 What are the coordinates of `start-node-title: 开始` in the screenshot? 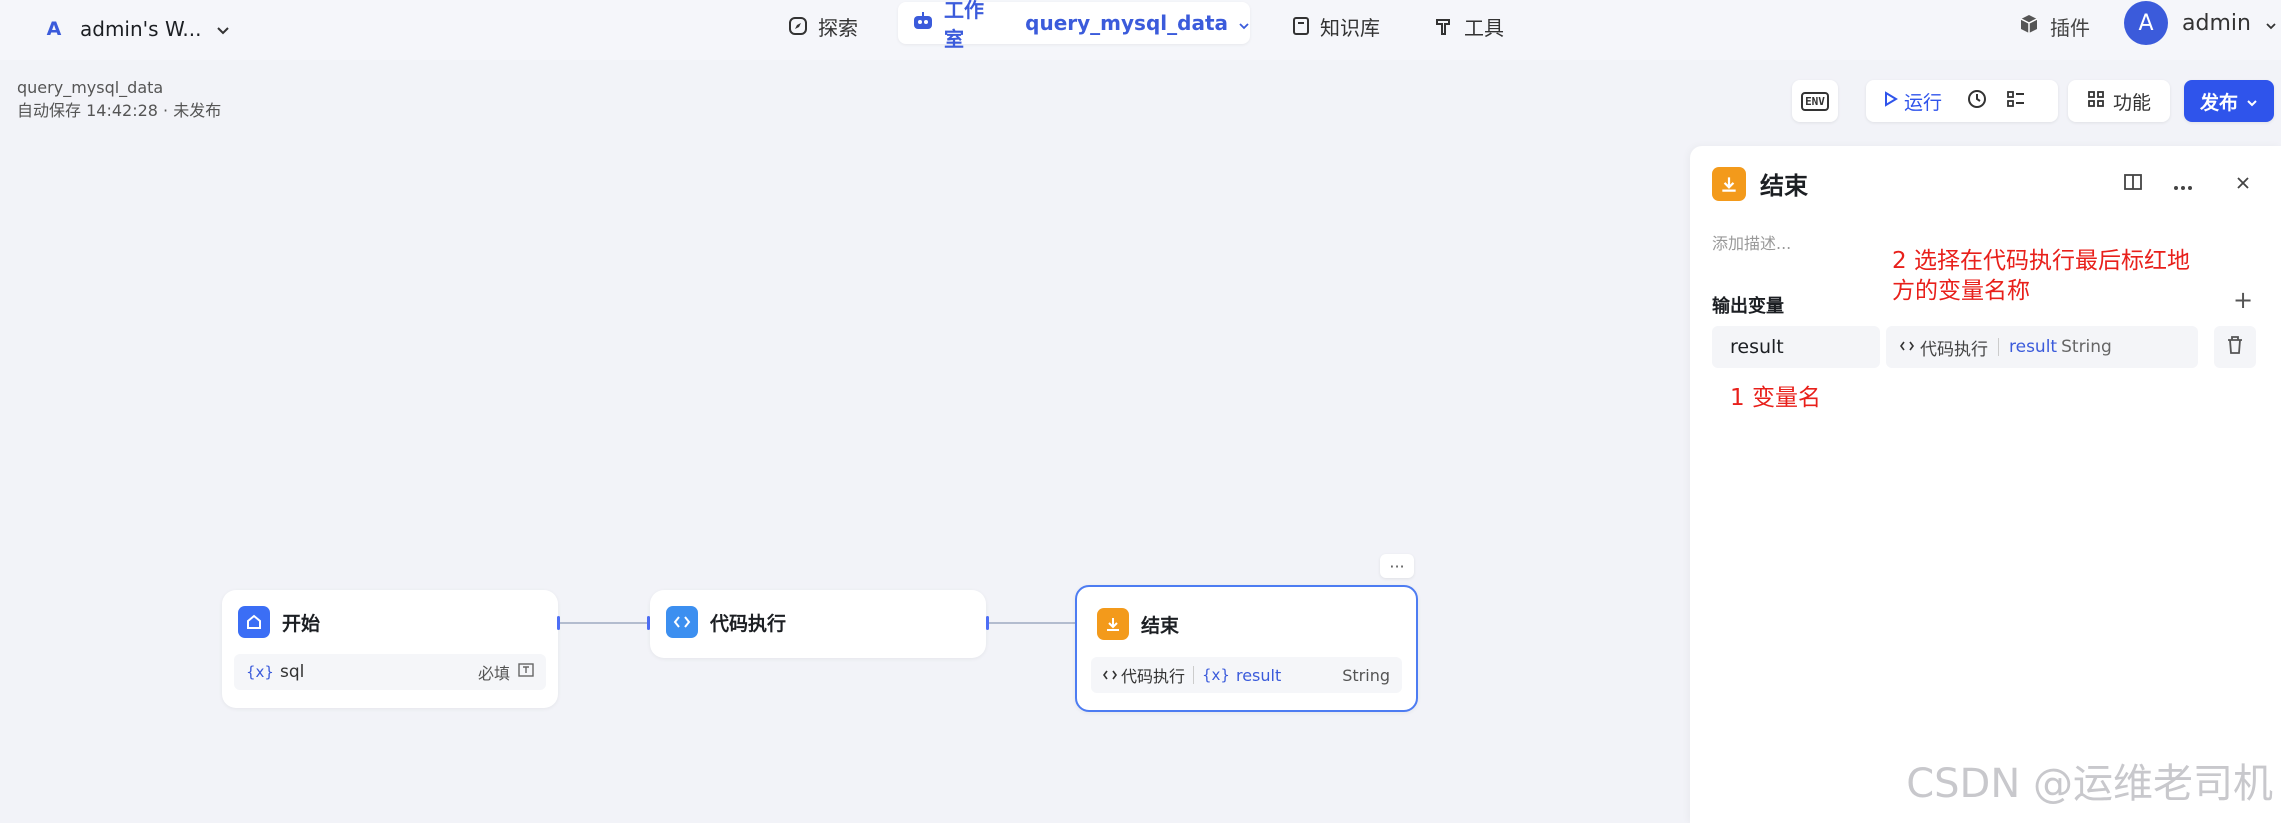 It's located at (301, 623).